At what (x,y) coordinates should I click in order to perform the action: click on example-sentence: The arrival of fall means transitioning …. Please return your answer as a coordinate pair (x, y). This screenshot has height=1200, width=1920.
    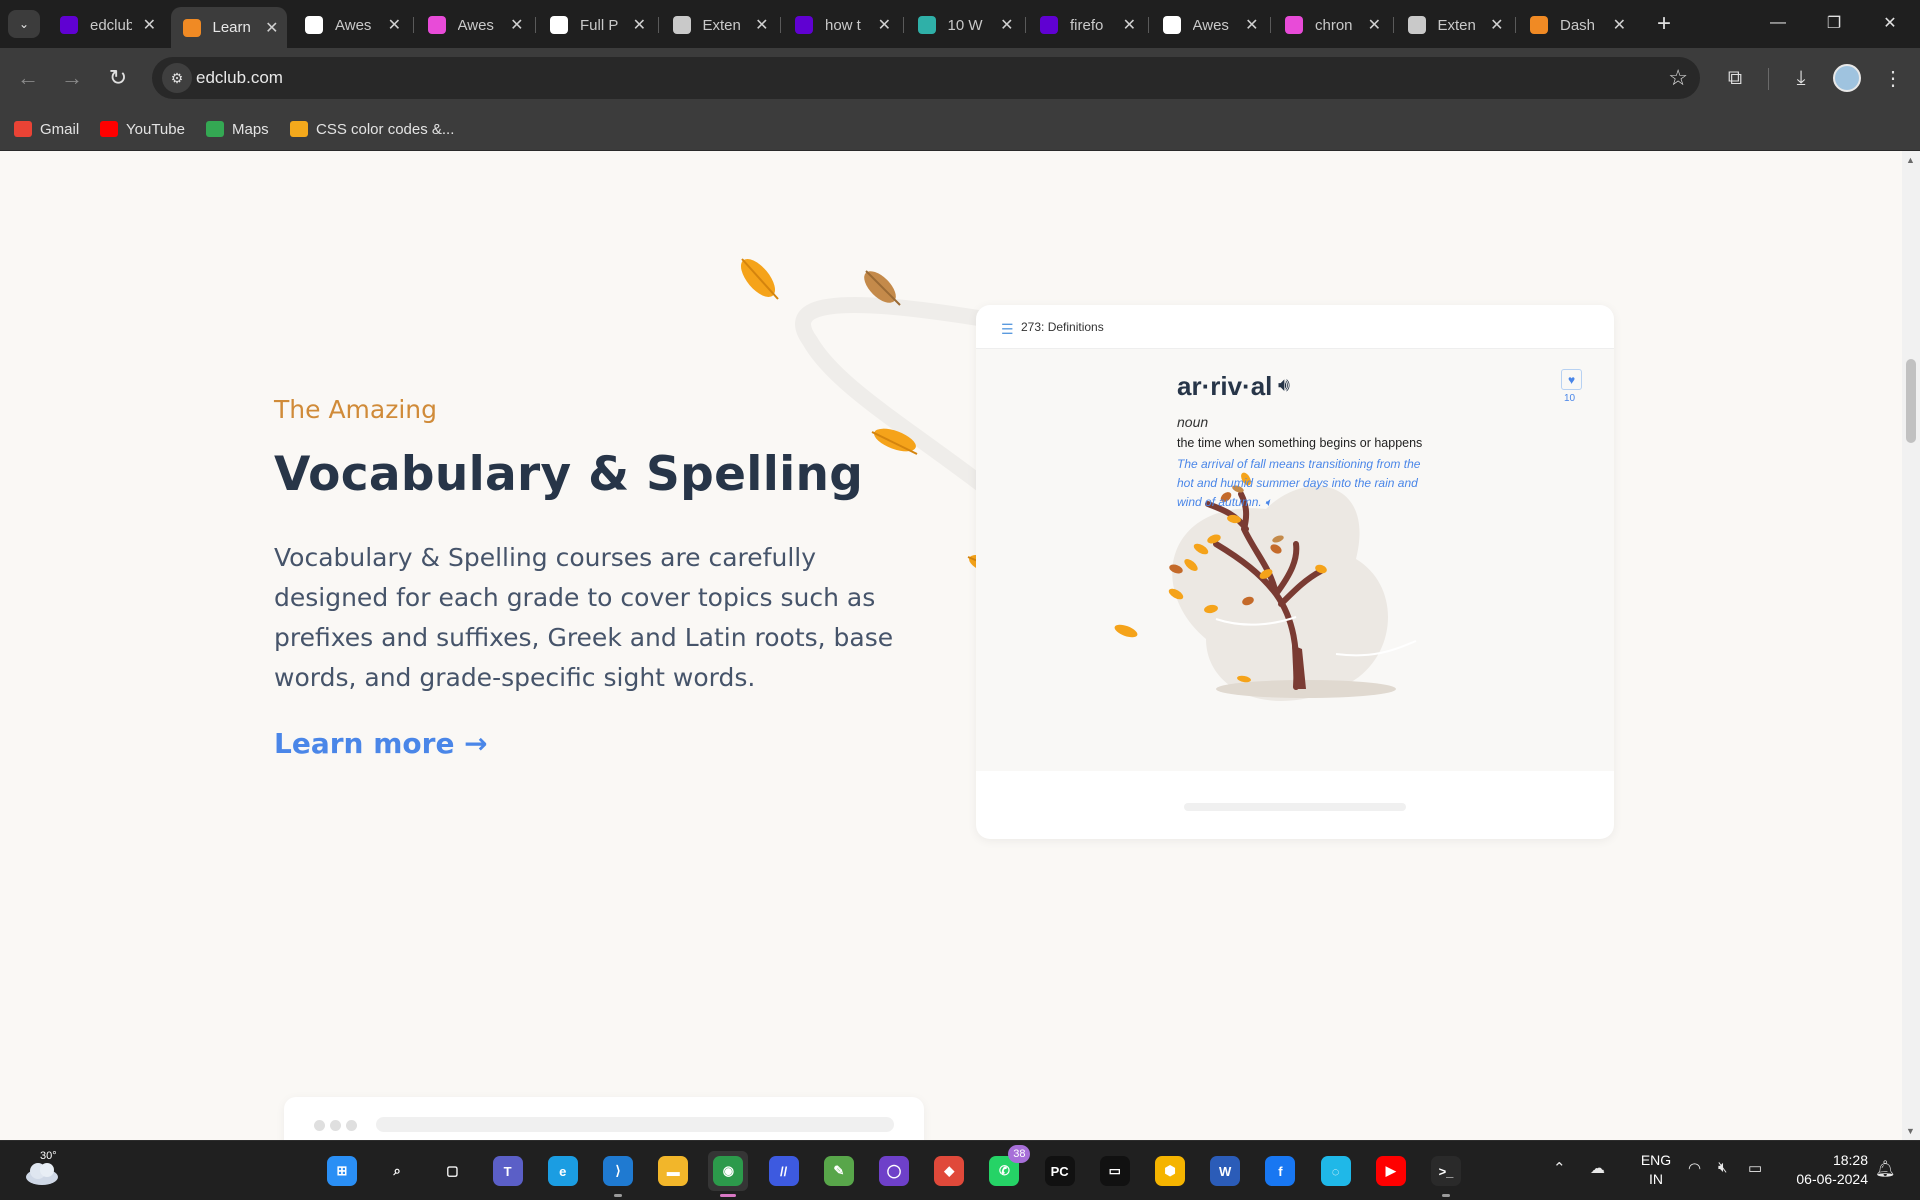
    Looking at the image, I should click on (1299, 483).